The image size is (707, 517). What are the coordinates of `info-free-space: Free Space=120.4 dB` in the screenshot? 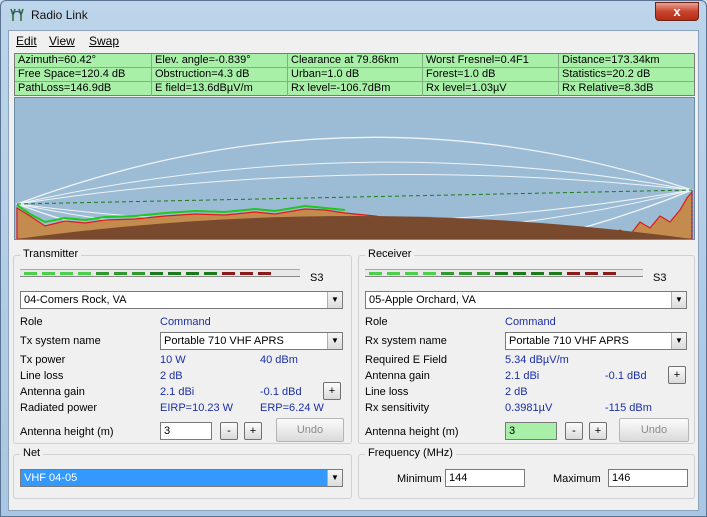 It's located at (83, 75).